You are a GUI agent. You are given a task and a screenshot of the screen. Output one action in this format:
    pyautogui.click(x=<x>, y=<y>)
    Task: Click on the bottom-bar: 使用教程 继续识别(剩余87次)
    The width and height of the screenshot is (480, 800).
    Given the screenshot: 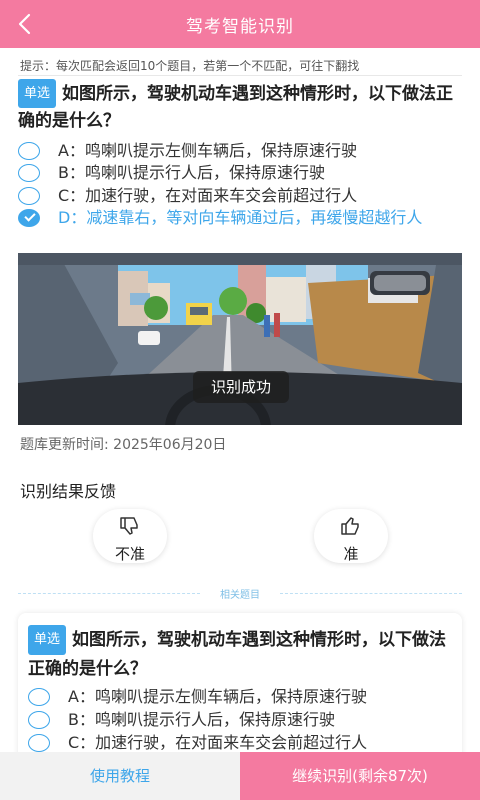 What is the action you would take?
    pyautogui.click(x=240, y=776)
    